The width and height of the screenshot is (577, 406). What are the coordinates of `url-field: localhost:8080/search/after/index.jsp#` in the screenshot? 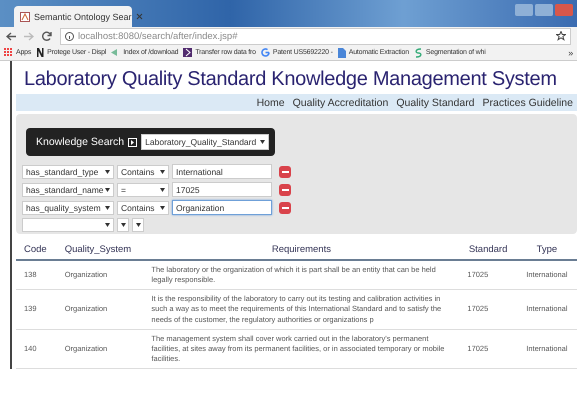 It's located at (315, 36).